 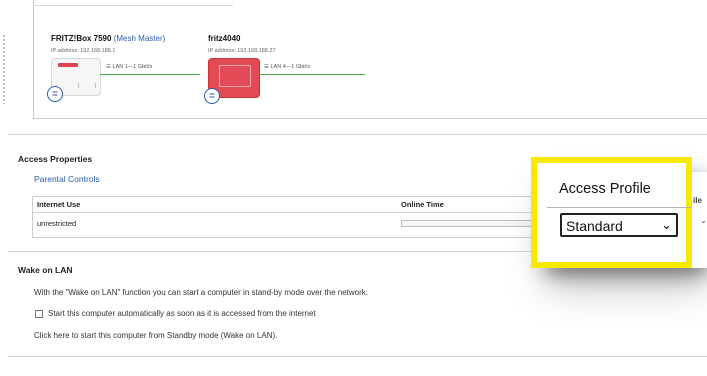 What do you see at coordinates (87, 85) in the screenshot?
I see `device-ports` at bounding box center [87, 85].